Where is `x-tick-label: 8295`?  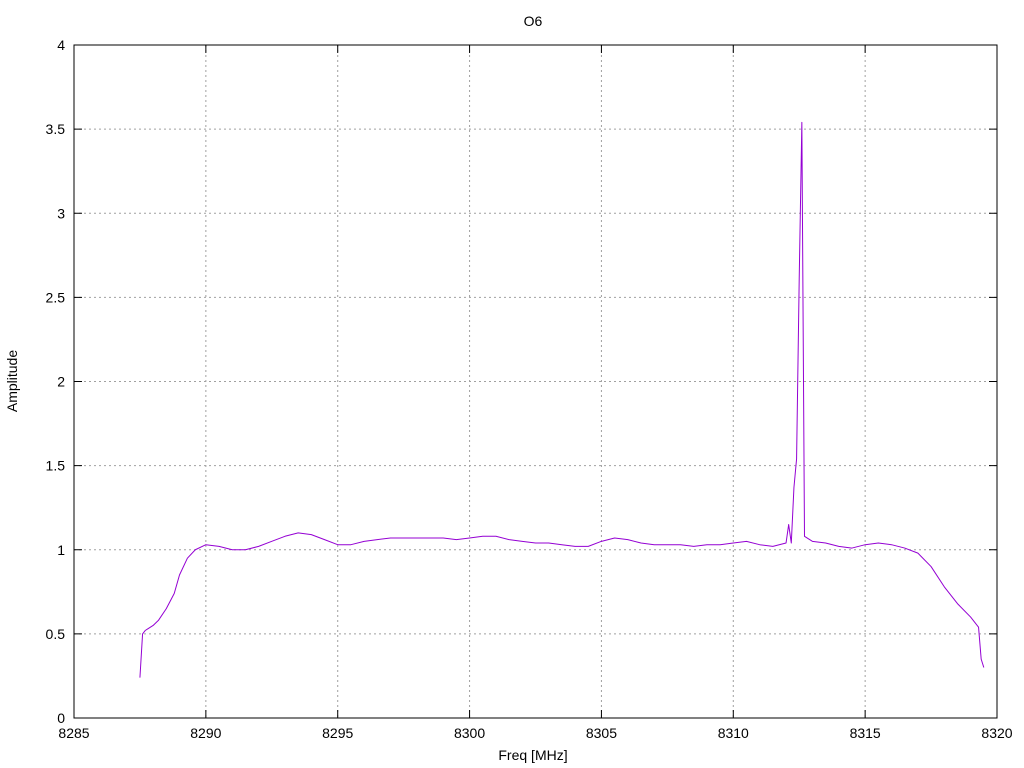 x-tick-label: 8295 is located at coordinates (337, 733).